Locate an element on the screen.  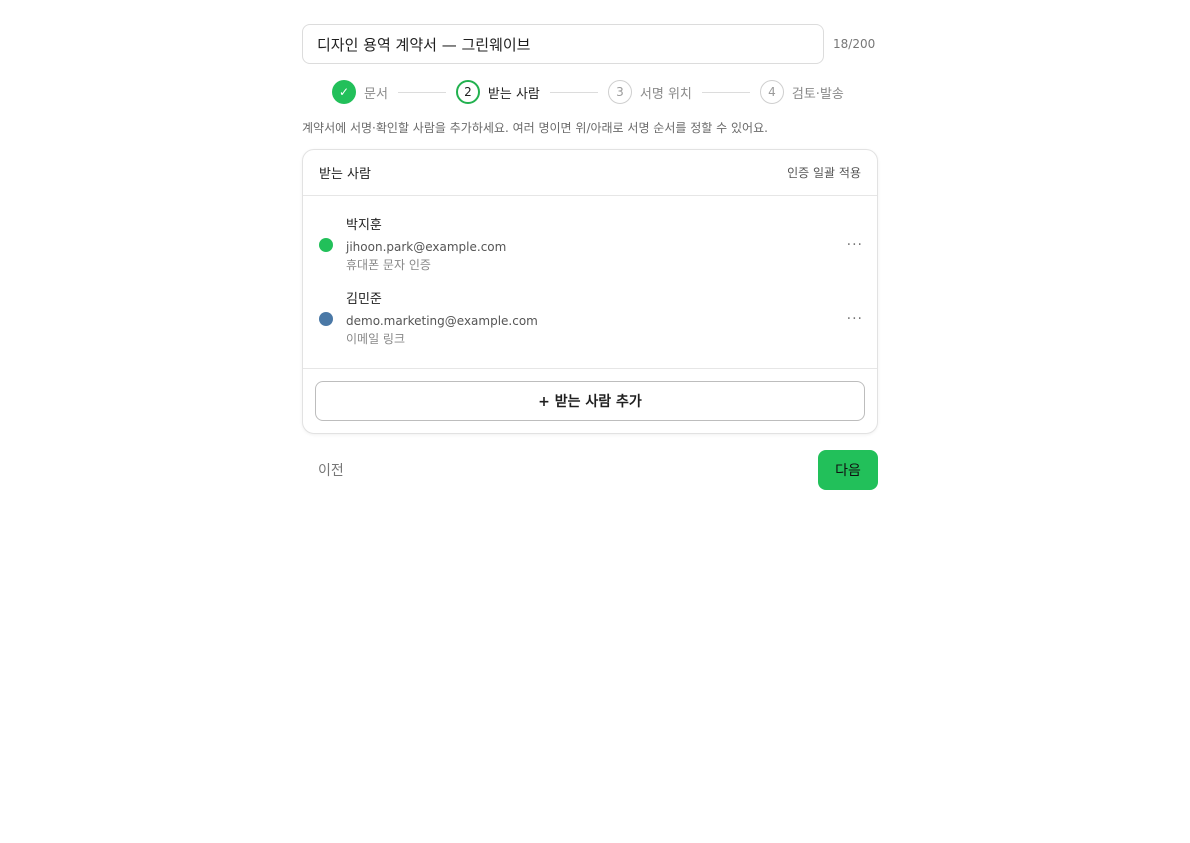
title-row: 18/200 is located at coordinates (590, 44).